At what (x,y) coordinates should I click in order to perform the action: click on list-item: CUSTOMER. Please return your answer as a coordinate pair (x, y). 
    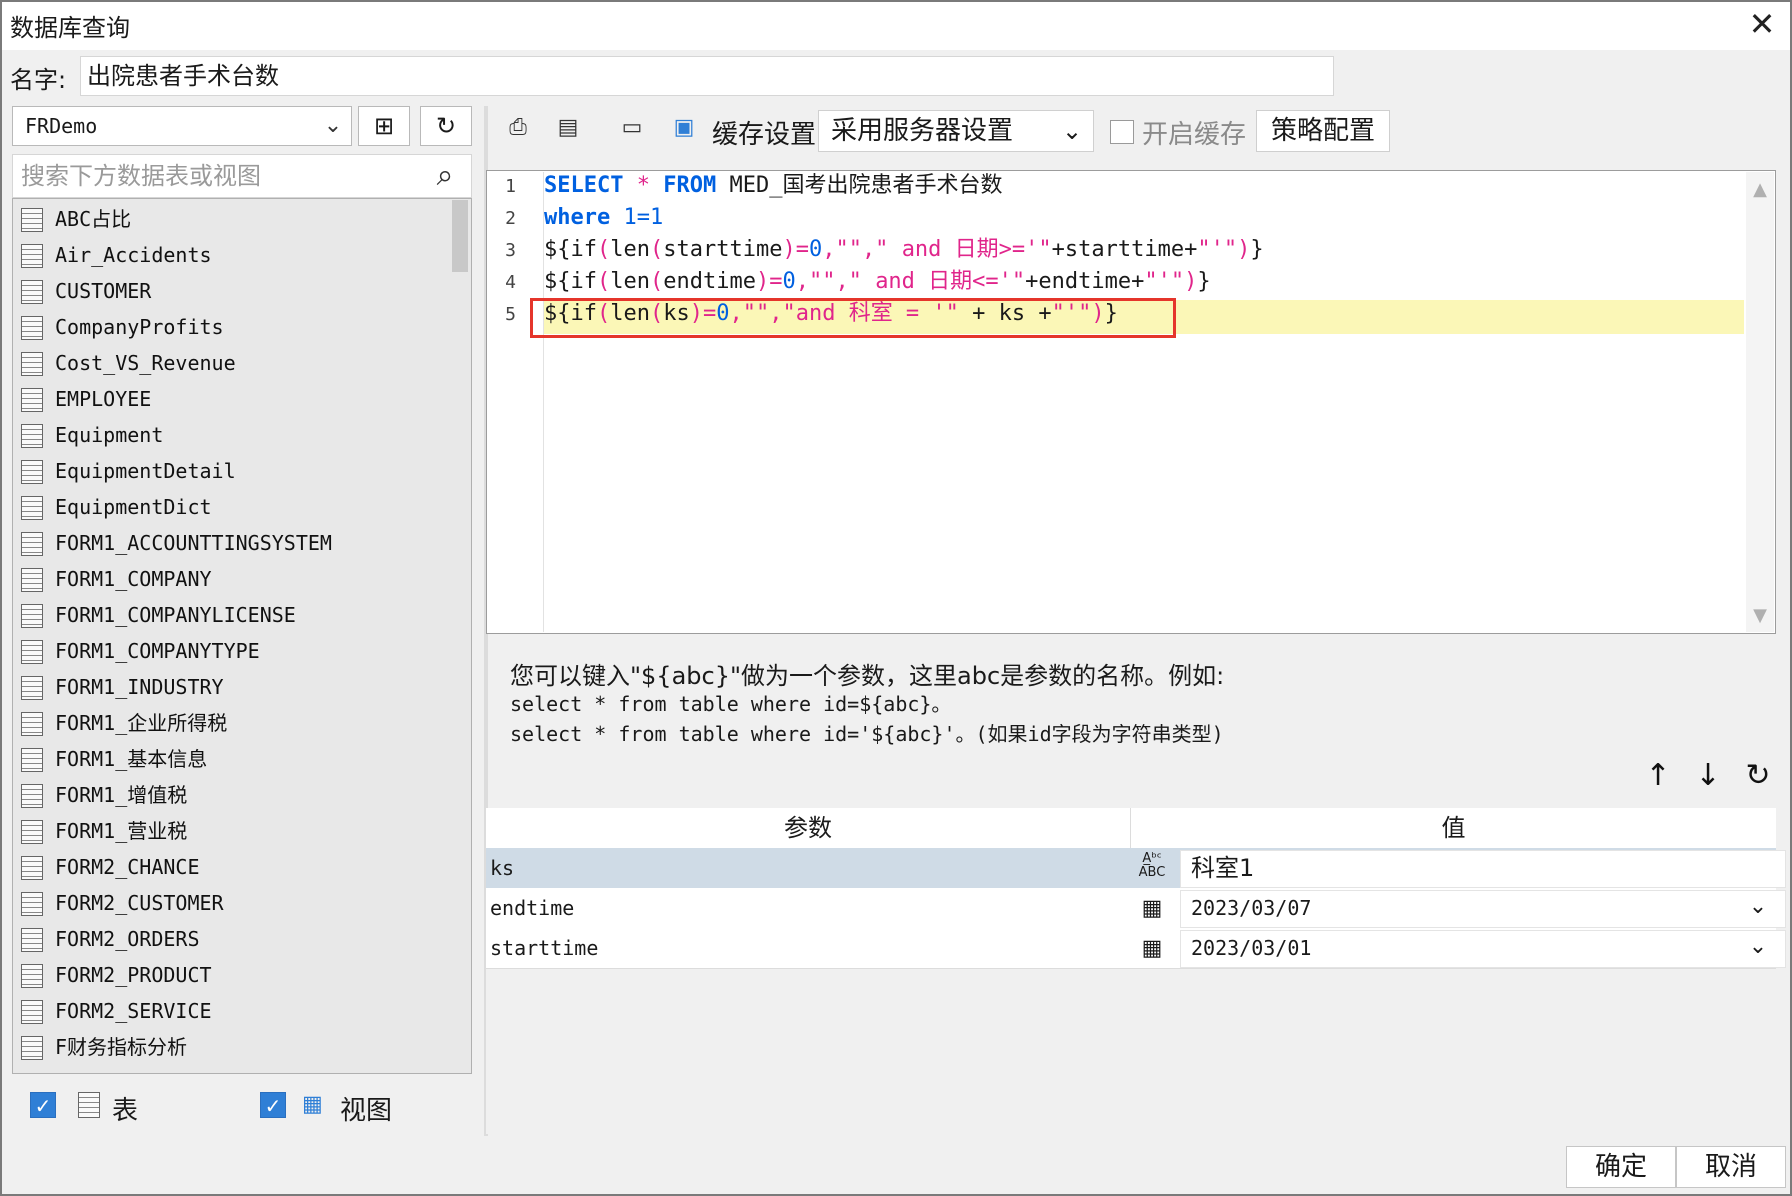
    Looking at the image, I should click on (242, 291).